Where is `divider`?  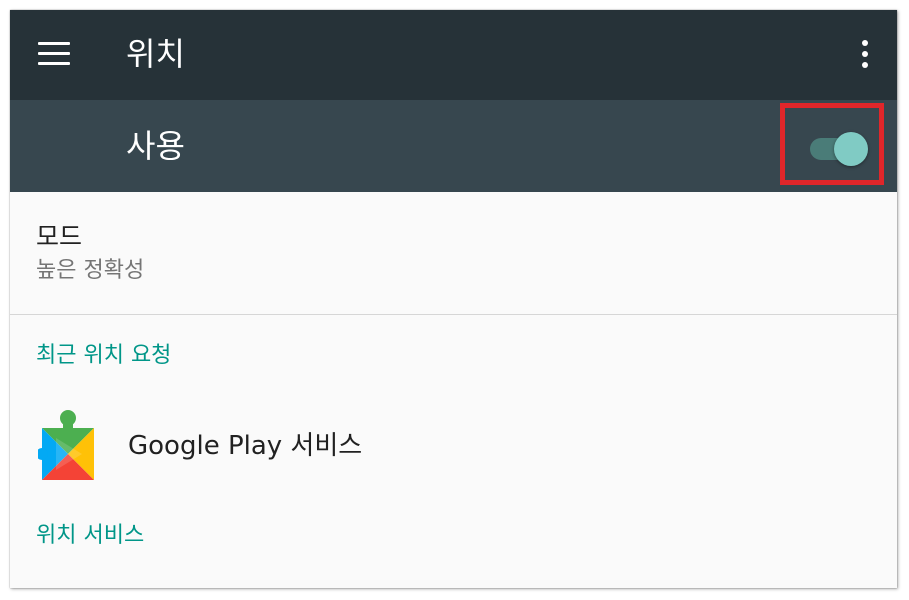
divider is located at coordinates (453, 314).